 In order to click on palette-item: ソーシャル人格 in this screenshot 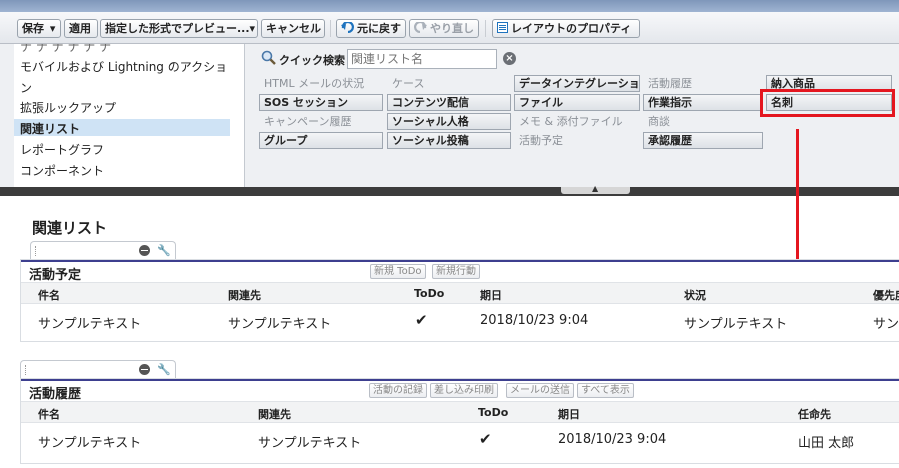, I will do `click(449, 121)`.